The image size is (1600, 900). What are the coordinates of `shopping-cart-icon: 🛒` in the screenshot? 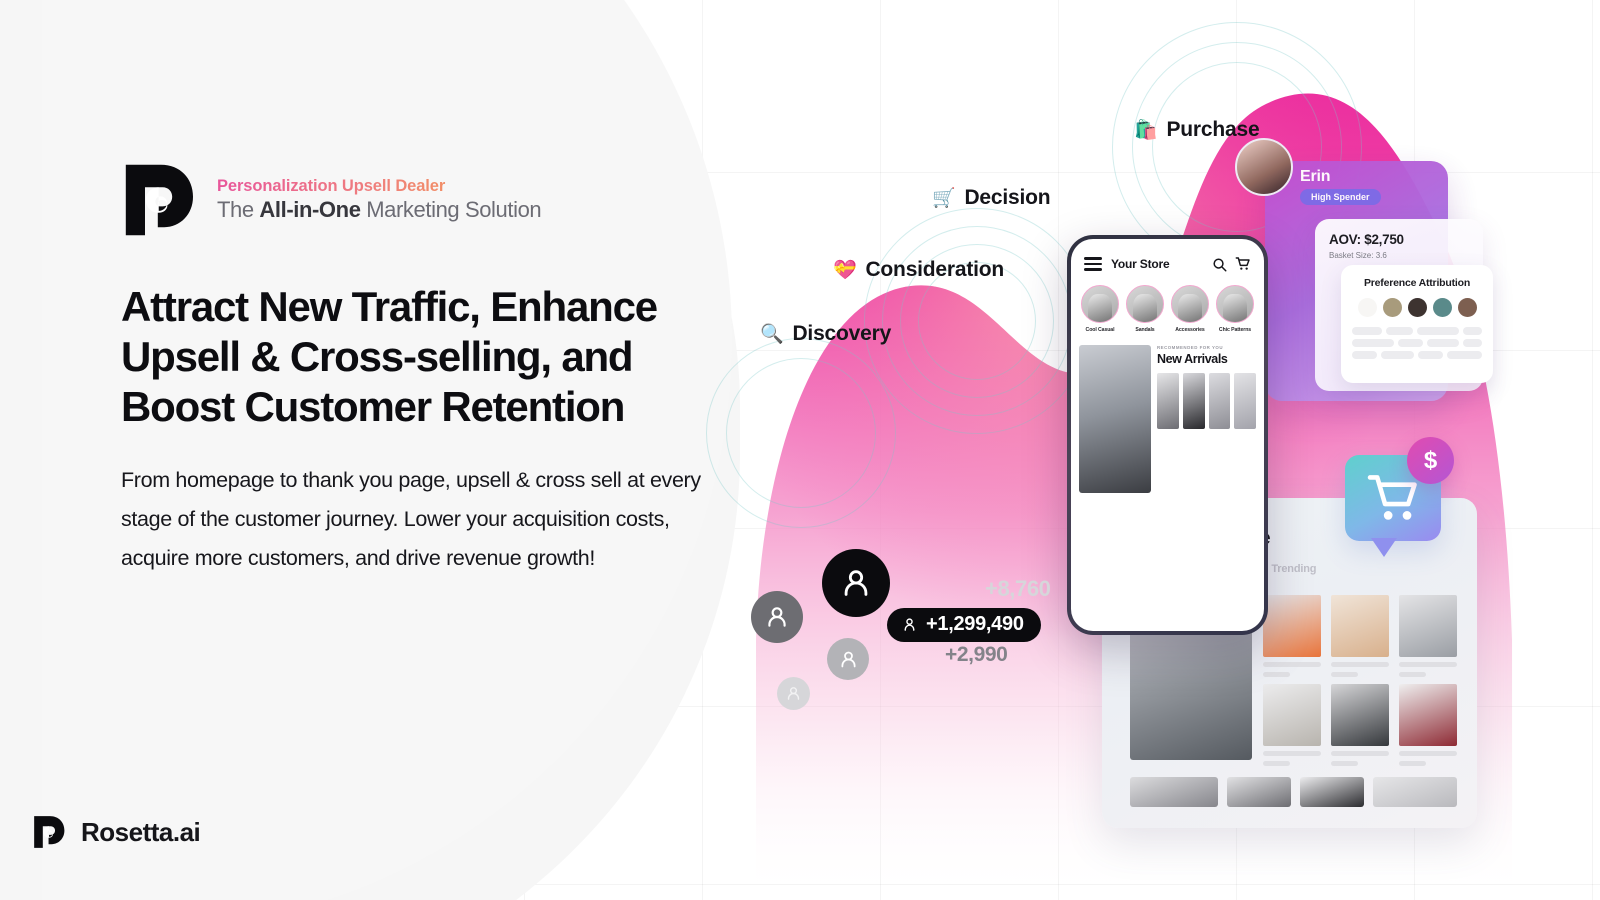 It's located at (944, 198).